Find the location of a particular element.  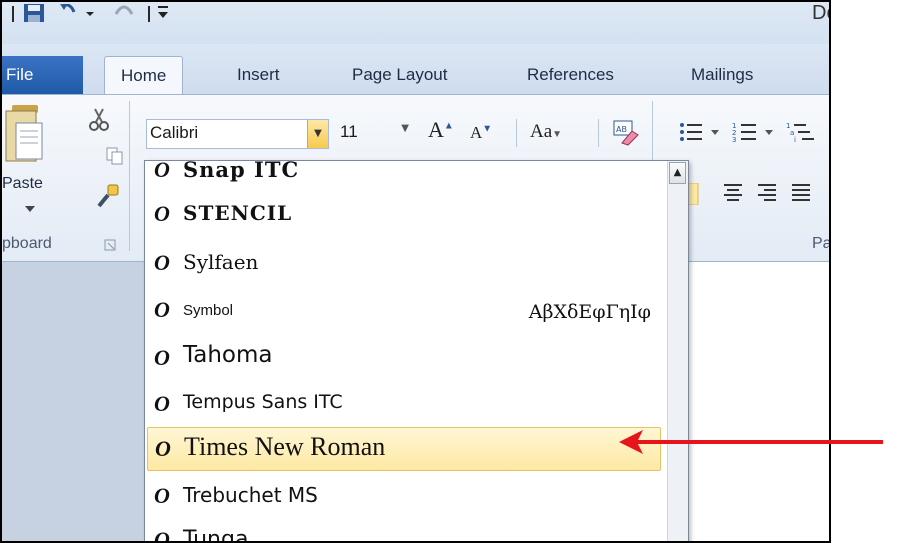

font-item-stencil: O STENCIL is located at coordinates (404, 215).